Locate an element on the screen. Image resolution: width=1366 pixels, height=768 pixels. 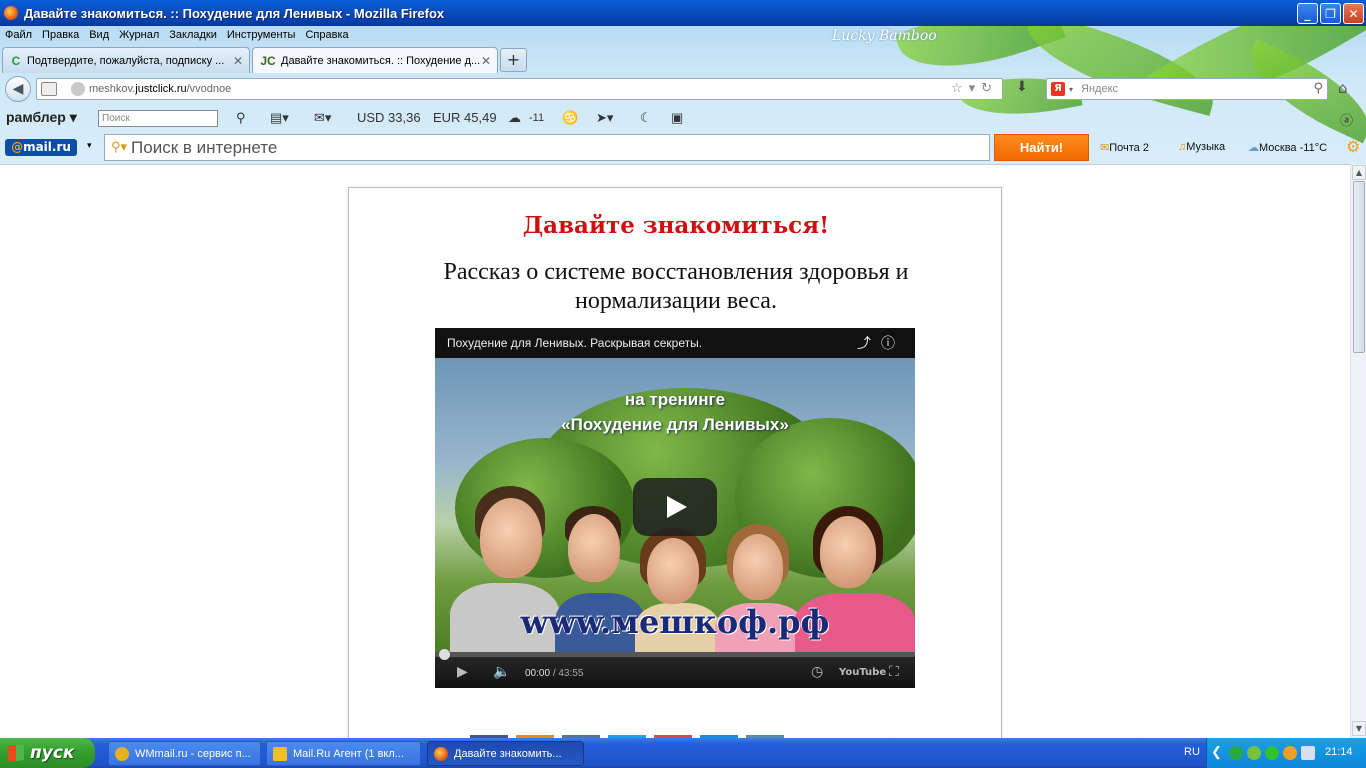
eur-rate: EUR 45,49 is located at coordinates (465, 117).